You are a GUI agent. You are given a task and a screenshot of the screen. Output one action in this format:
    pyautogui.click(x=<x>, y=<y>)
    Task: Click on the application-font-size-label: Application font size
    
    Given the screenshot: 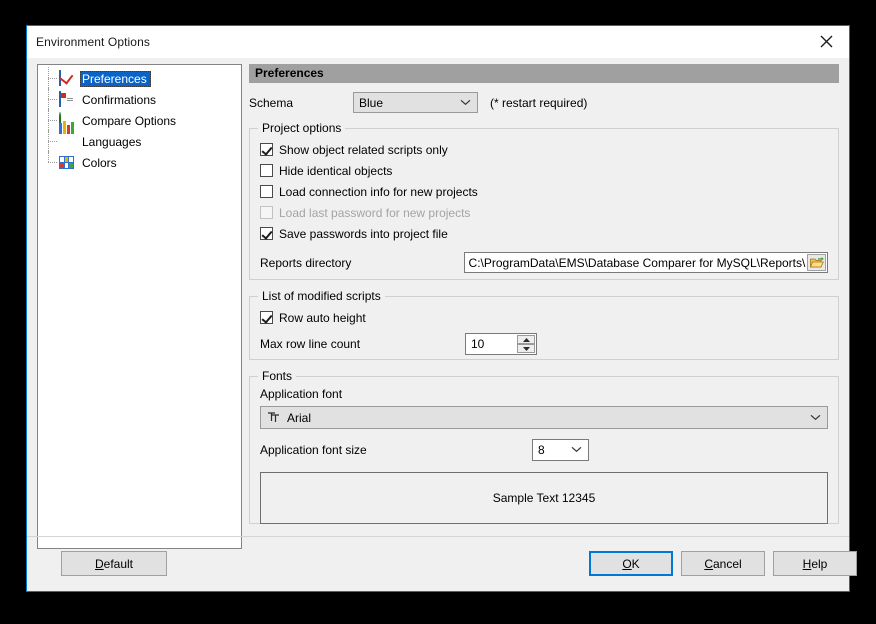 What is the action you would take?
    pyautogui.click(x=313, y=450)
    